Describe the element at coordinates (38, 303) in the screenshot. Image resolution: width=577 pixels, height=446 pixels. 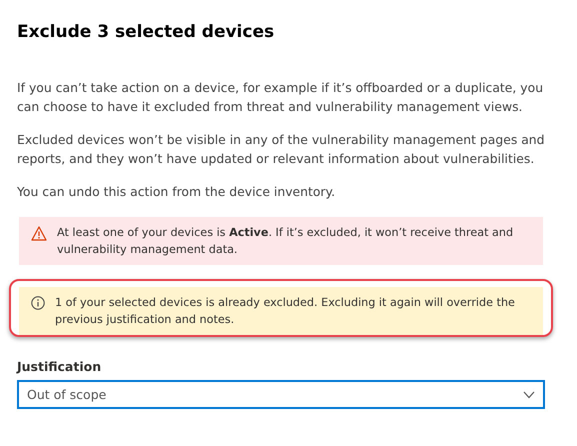
I see `info-icon` at that location.